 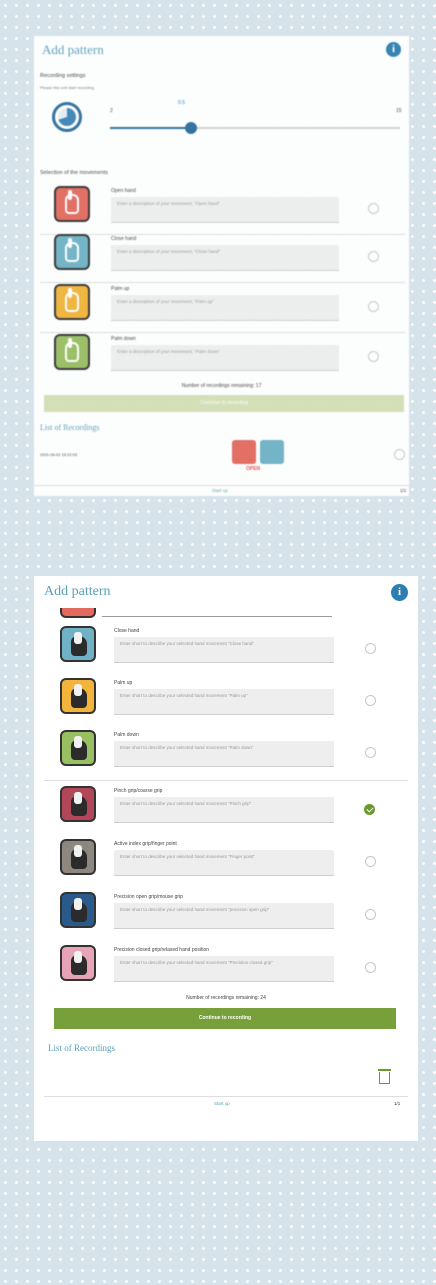 What do you see at coordinates (78, 910) in the screenshot?
I see `mouse-grip-icon` at bounding box center [78, 910].